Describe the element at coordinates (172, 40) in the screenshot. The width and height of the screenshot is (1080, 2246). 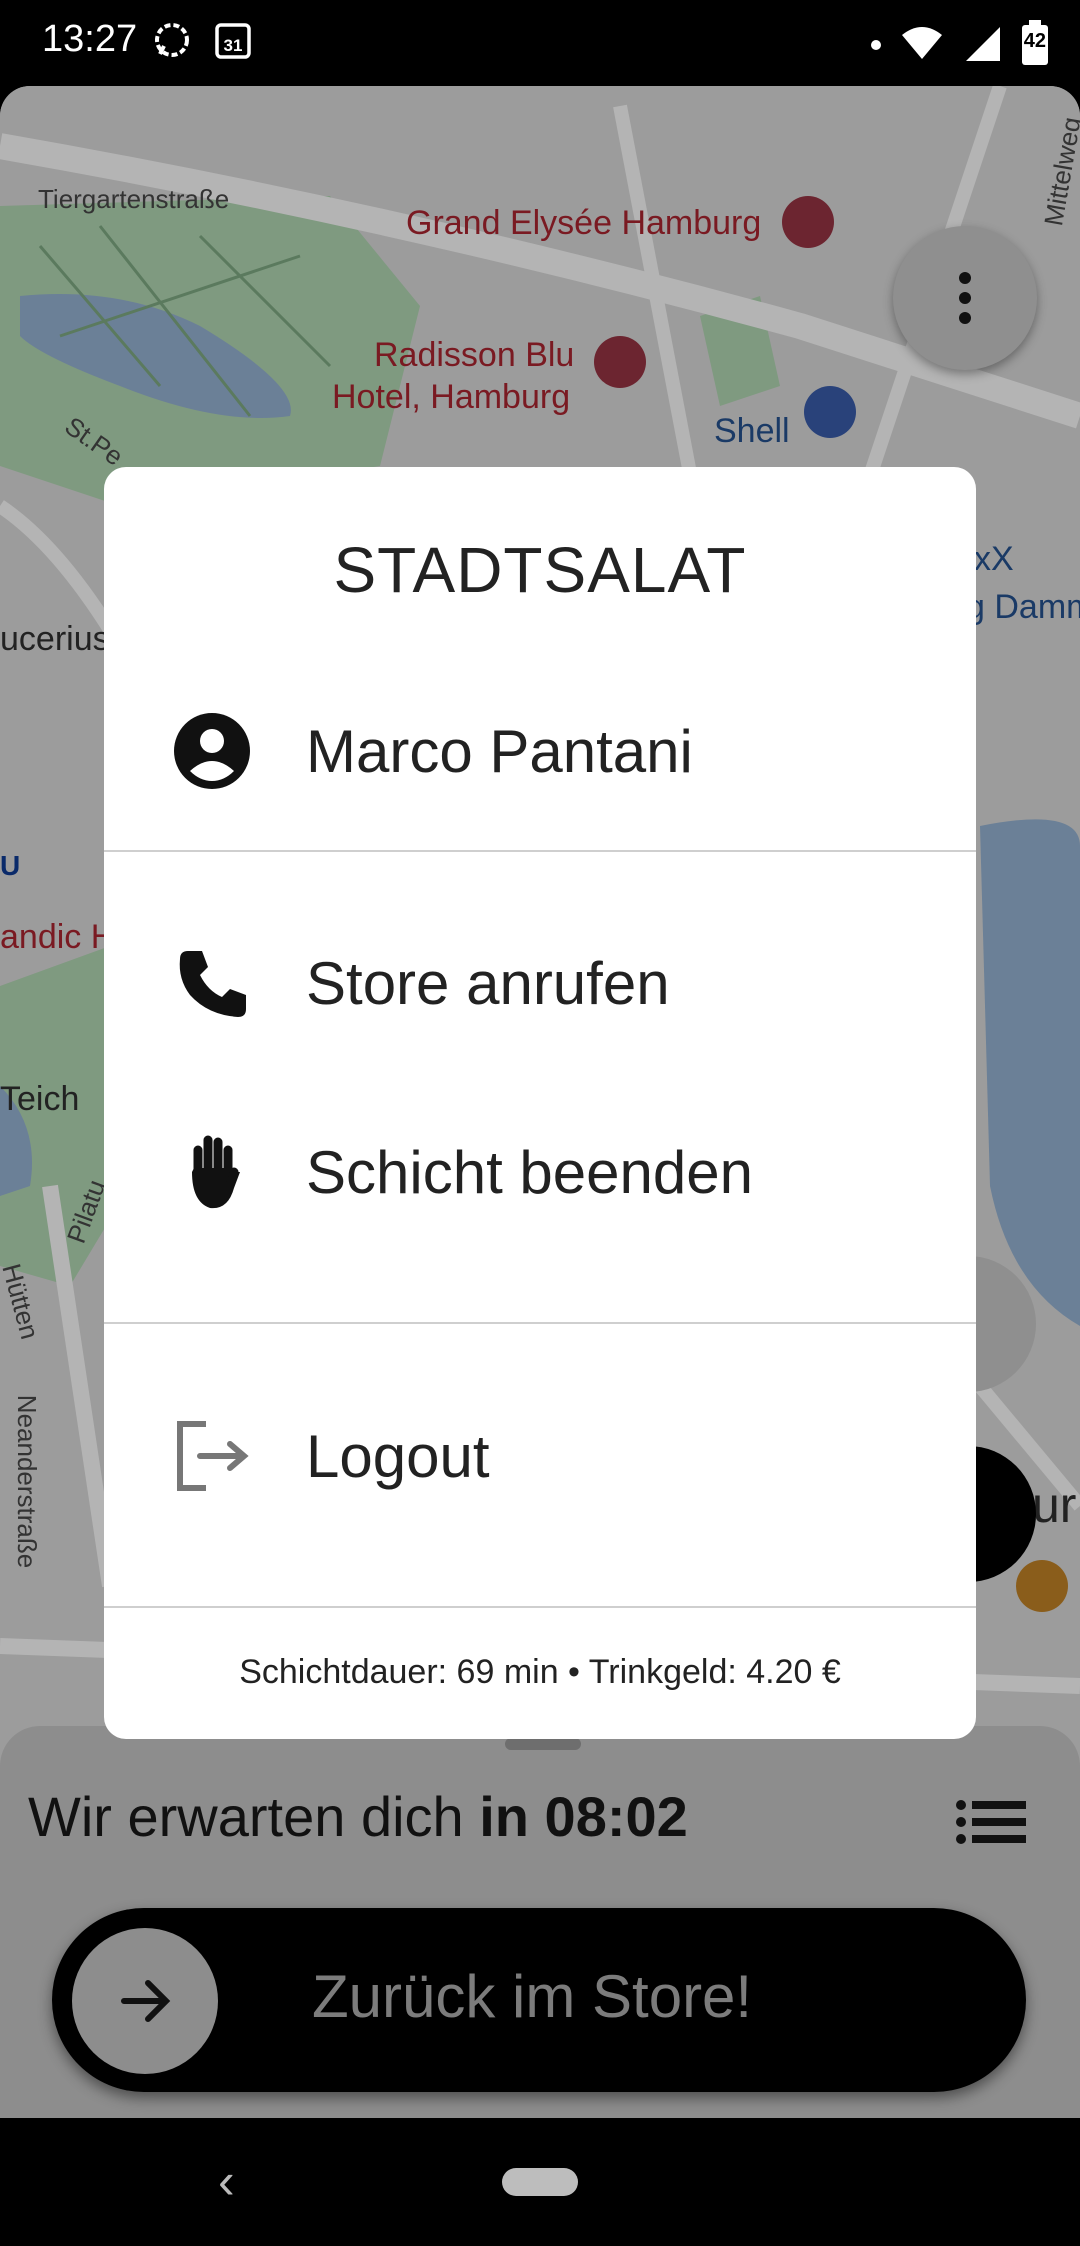
I see `signal-messenger-icon` at that location.